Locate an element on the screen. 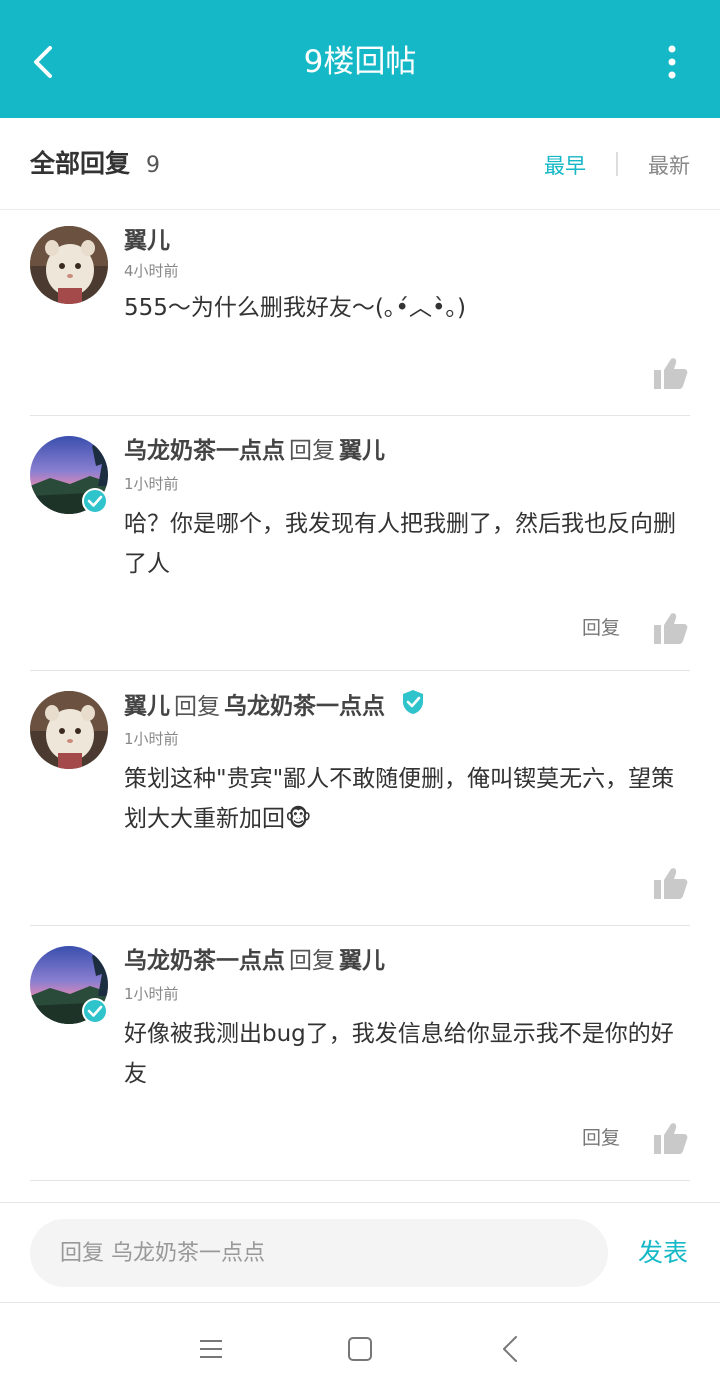 The height and width of the screenshot is (1398, 720). sort-divider is located at coordinates (617, 164).